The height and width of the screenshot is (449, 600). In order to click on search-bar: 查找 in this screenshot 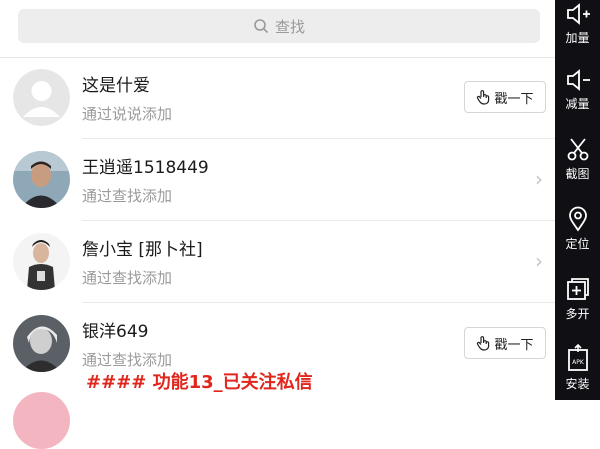, I will do `click(277, 29)`.